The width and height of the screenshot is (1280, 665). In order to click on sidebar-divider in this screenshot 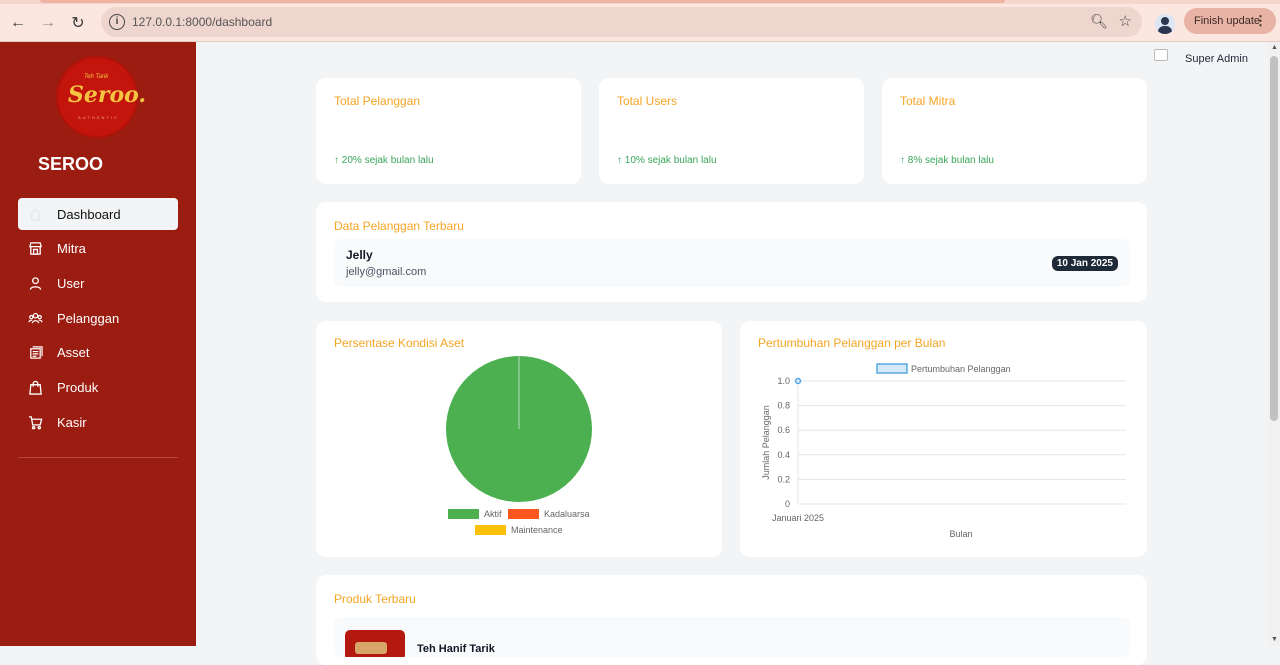, I will do `click(98, 457)`.